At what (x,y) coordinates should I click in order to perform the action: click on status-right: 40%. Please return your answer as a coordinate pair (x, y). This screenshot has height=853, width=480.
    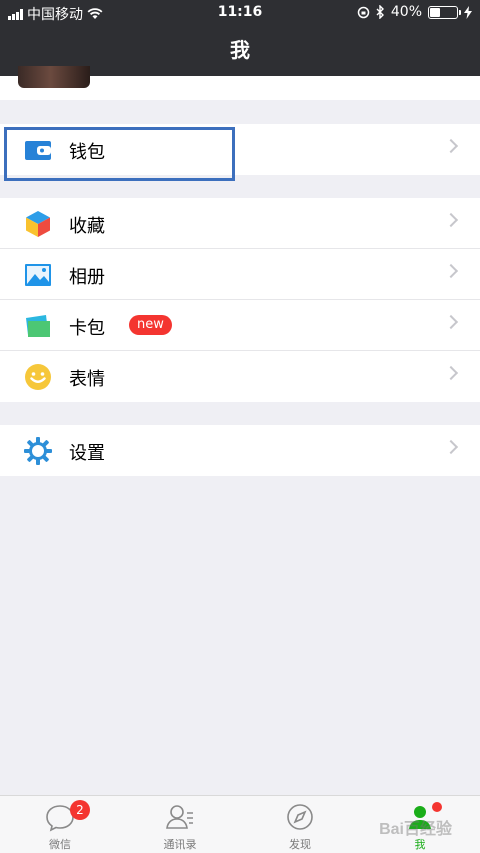
    Looking at the image, I should click on (414, 12).